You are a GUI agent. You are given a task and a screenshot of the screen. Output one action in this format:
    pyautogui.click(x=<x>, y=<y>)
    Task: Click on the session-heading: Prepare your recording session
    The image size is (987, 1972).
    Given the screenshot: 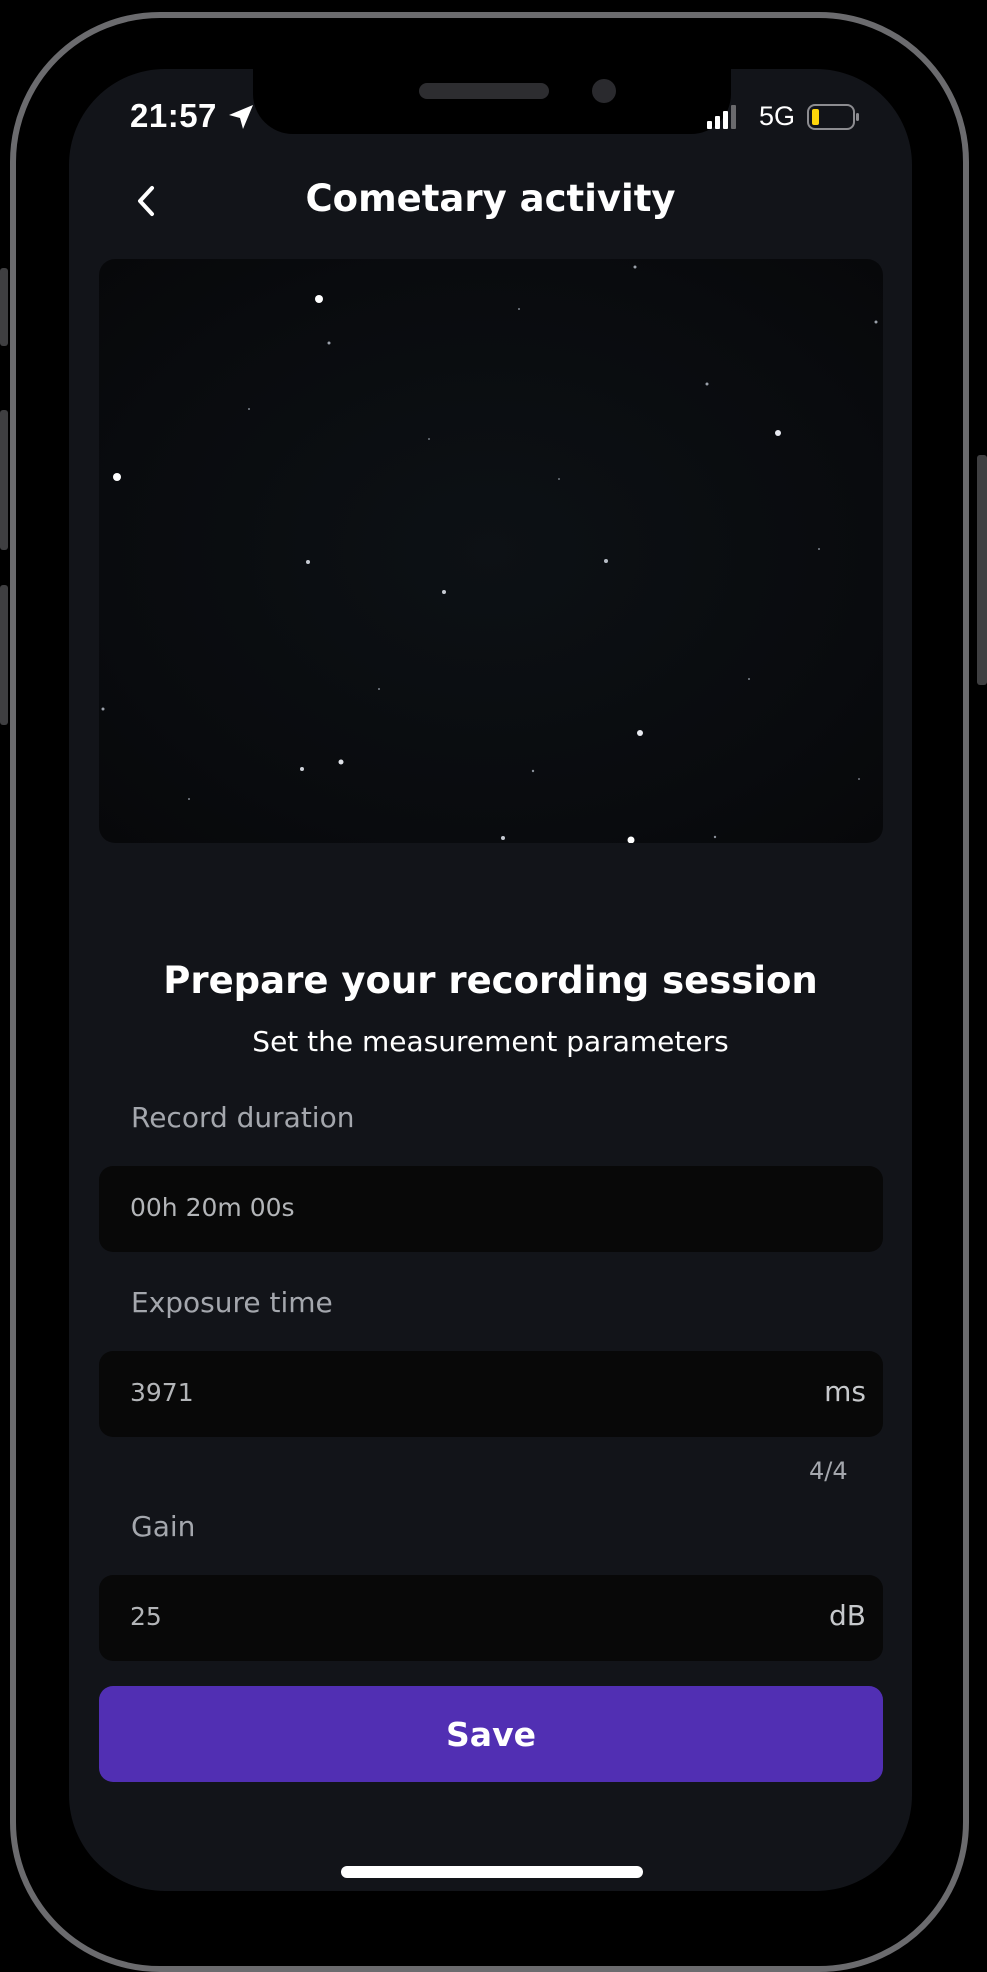 What is the action you would take?
    pyautogui.click(x=490, y=980)
    